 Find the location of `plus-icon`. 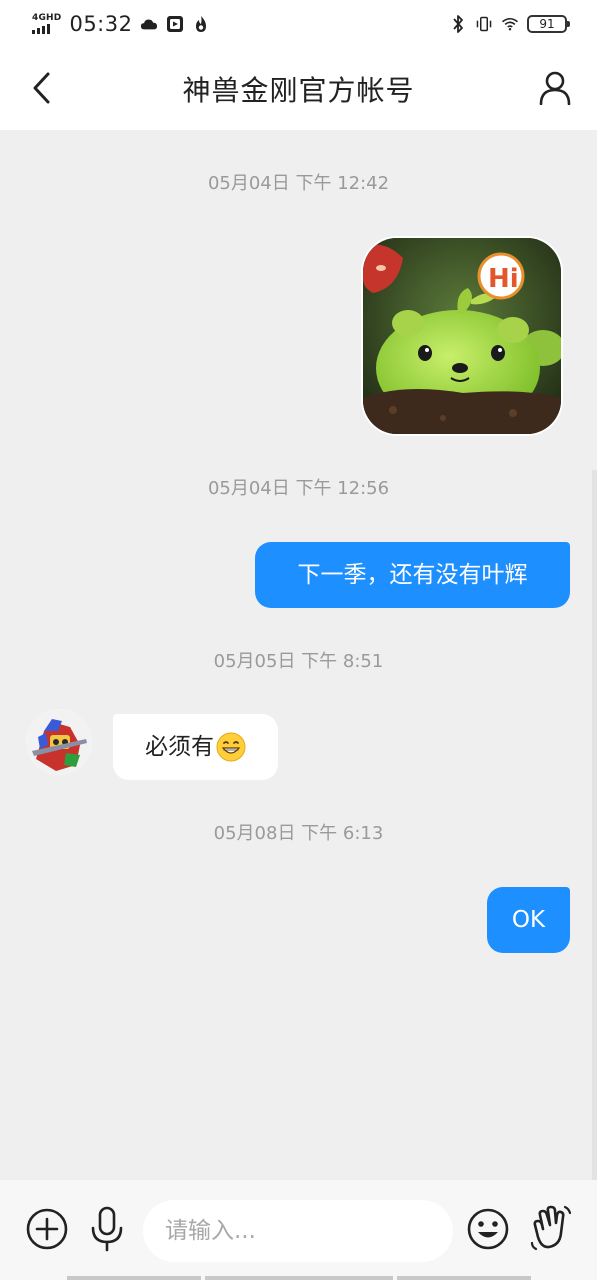

plus-icon is located at coordinates (47, 1229).